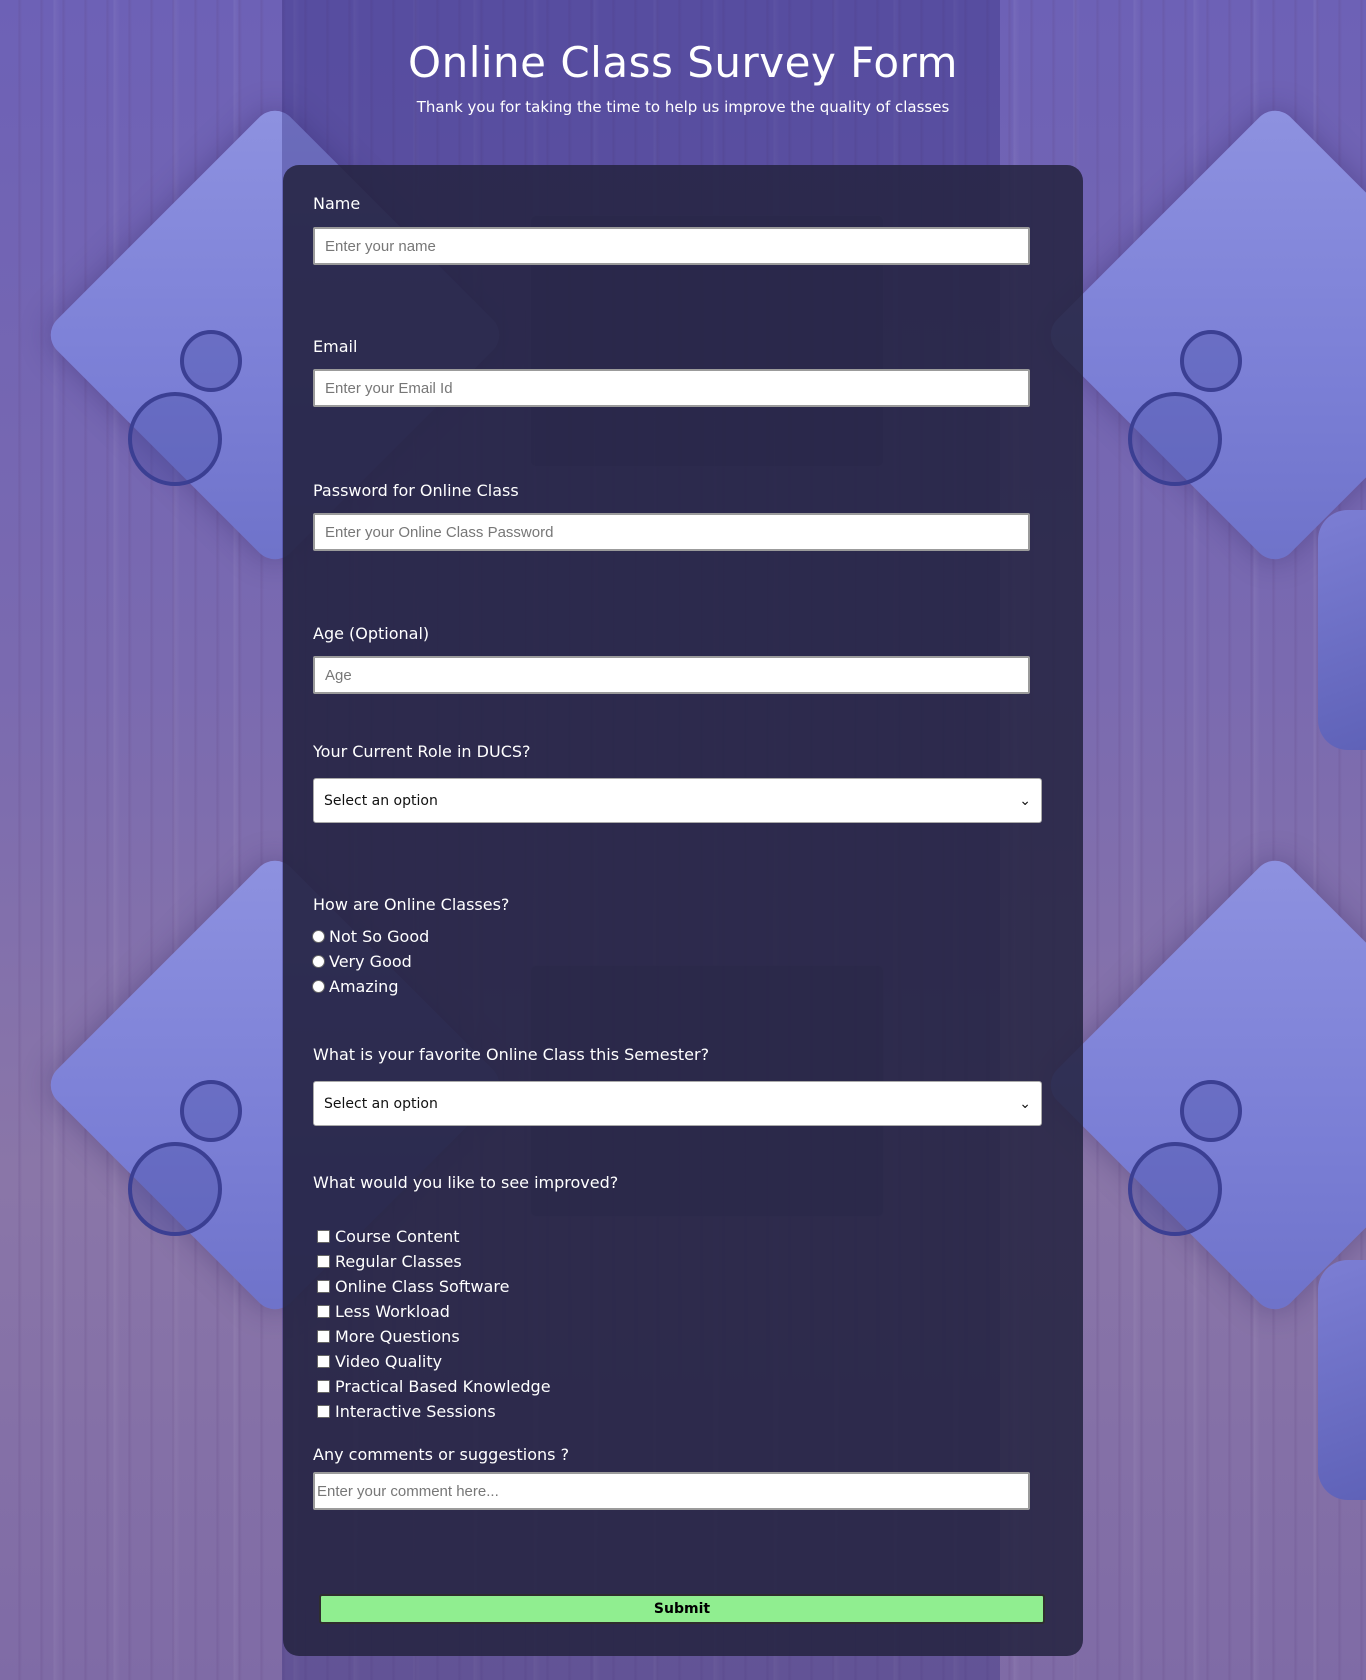 The height and width of the screenshot is (1680, 1366). Describe the element at coordinates (371, 633) in the screenshot. I see `age-label: Age (Optional)` at that location.